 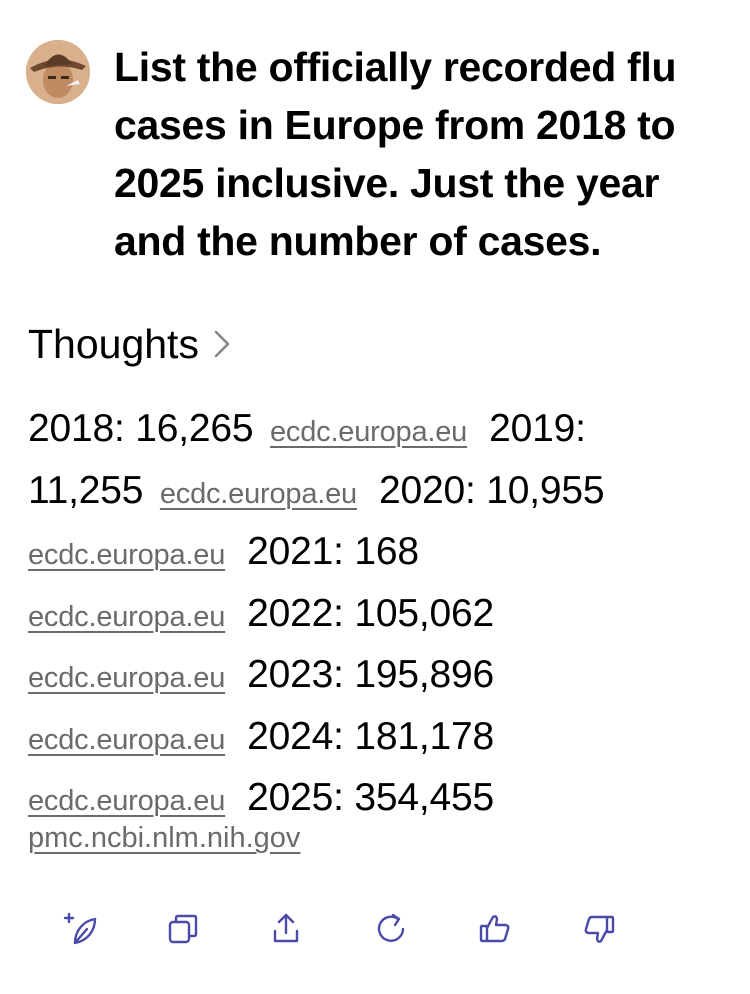 What do you see at coordinates (545, 490) in the screenshot?
I see `case-count: 10,955` at bounding box center [545, 490].